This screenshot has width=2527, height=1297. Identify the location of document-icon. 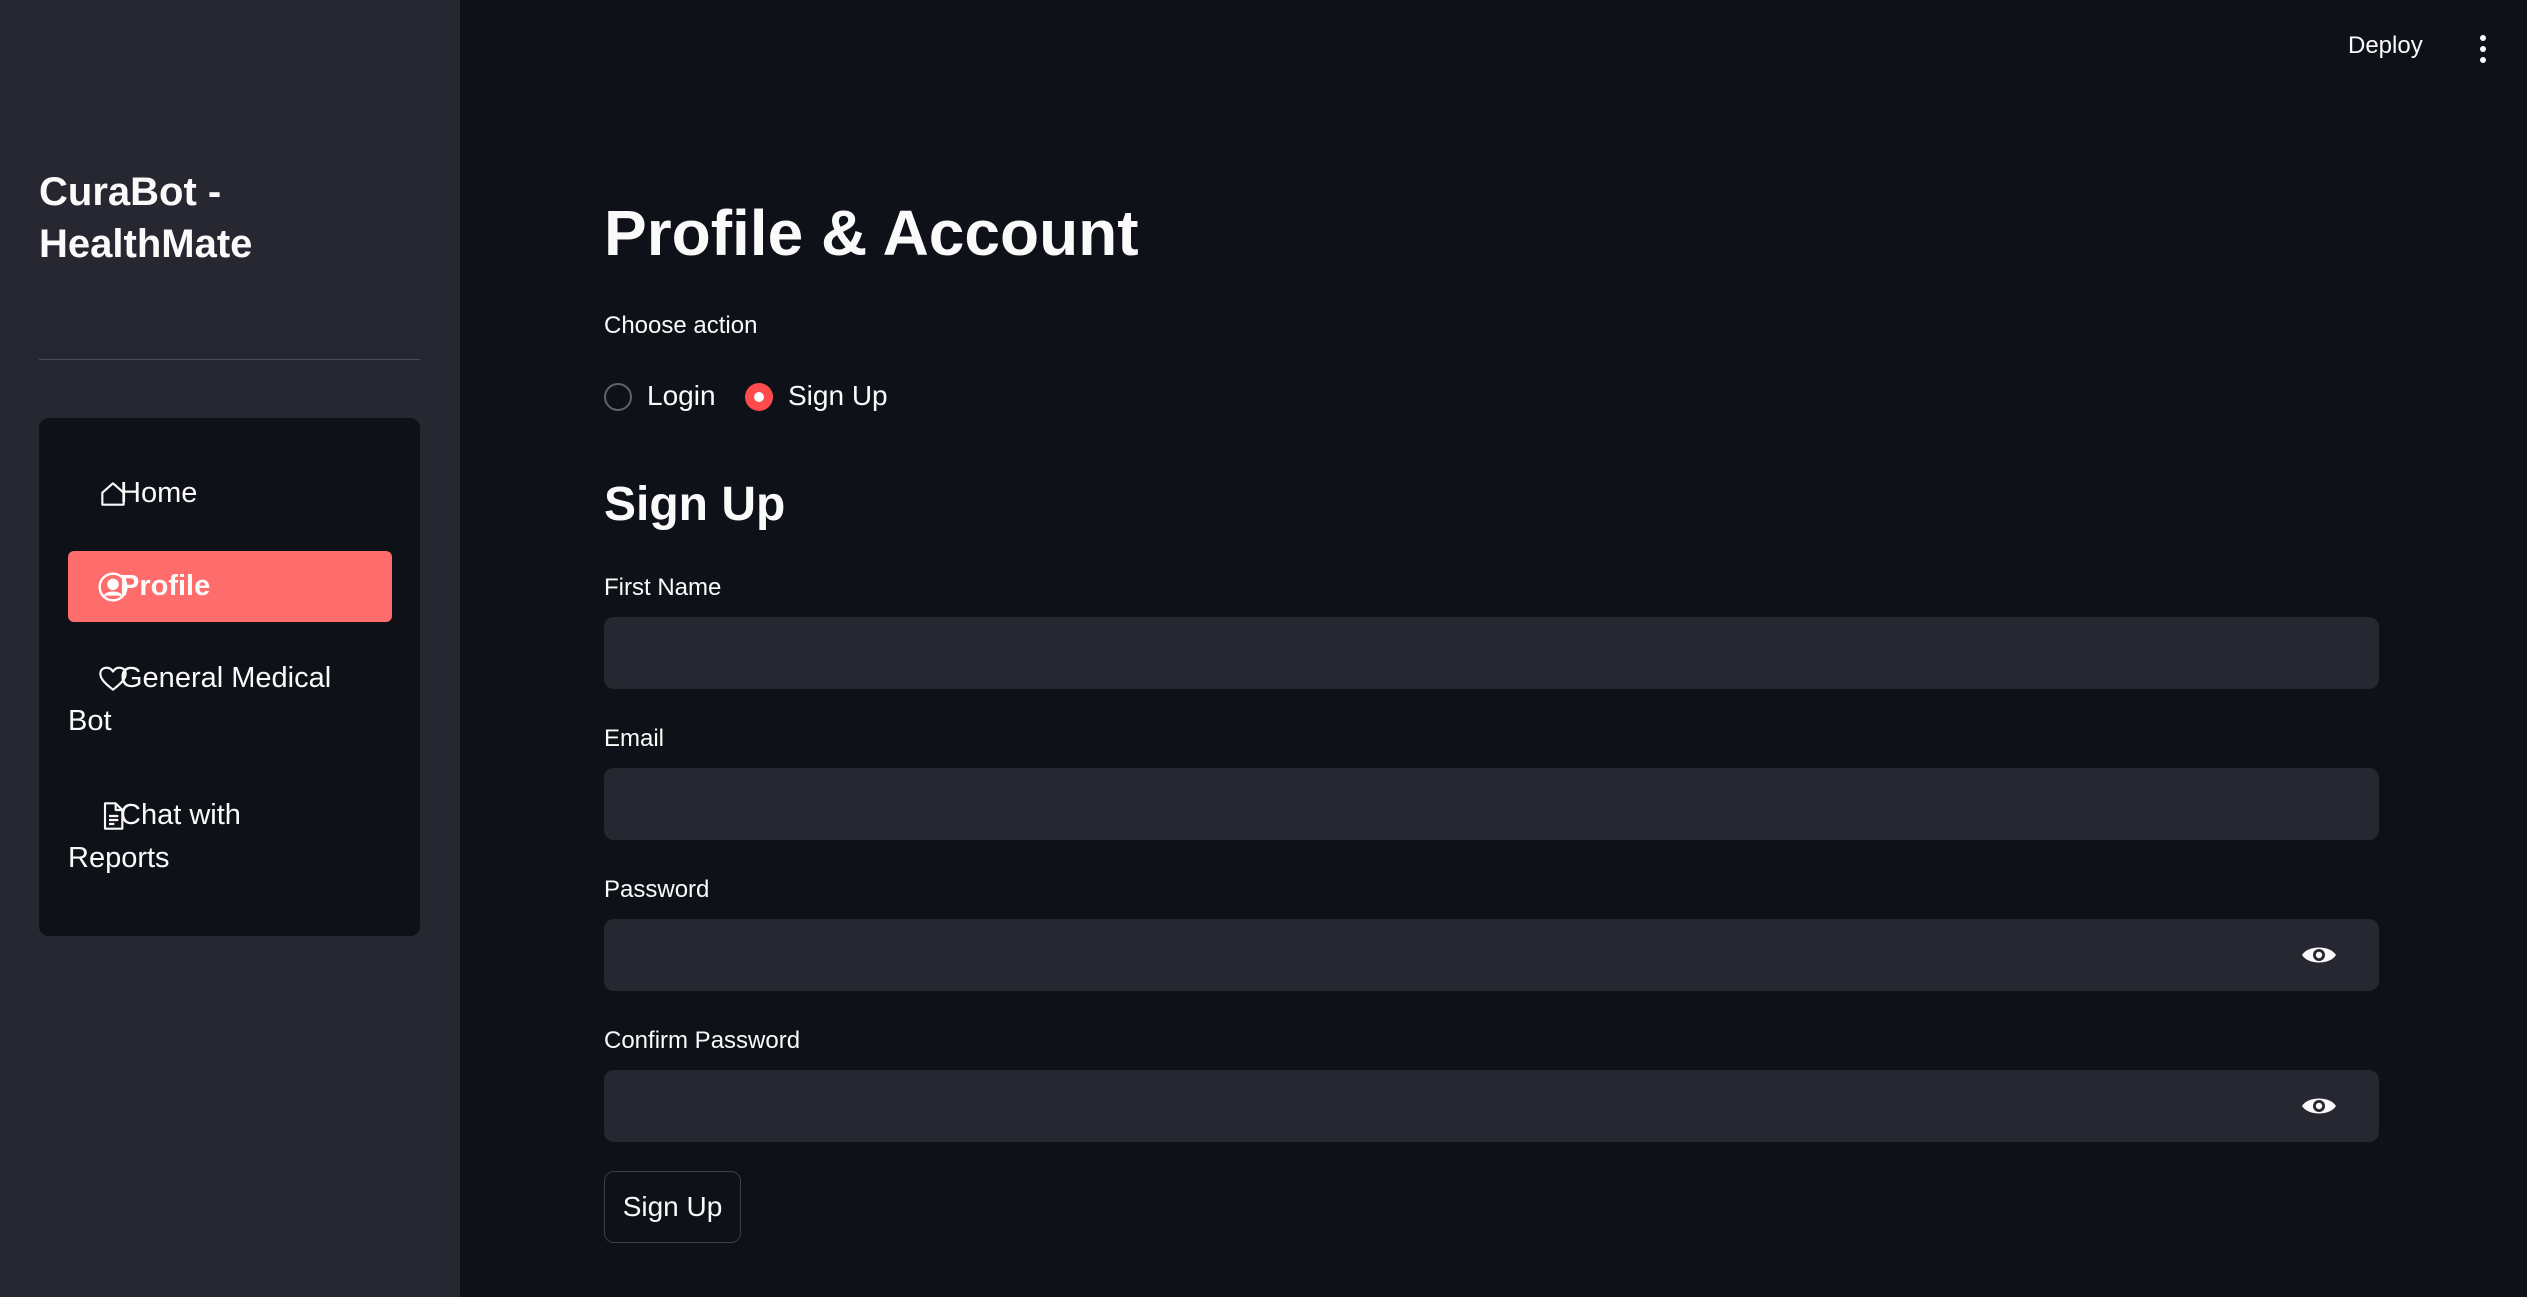
(113, 816).